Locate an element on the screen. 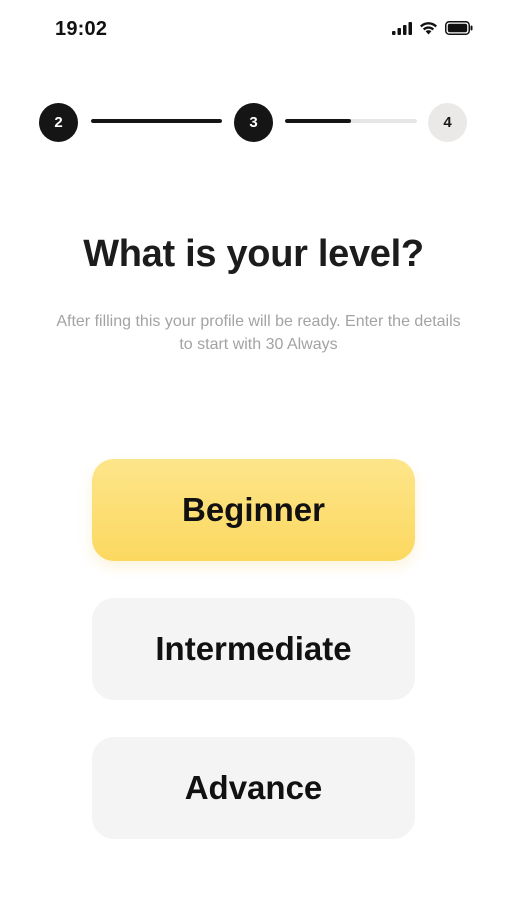 This screenshot has width=507, height=900. step-indicator-4: 4 is located at coordinates (447, 122).